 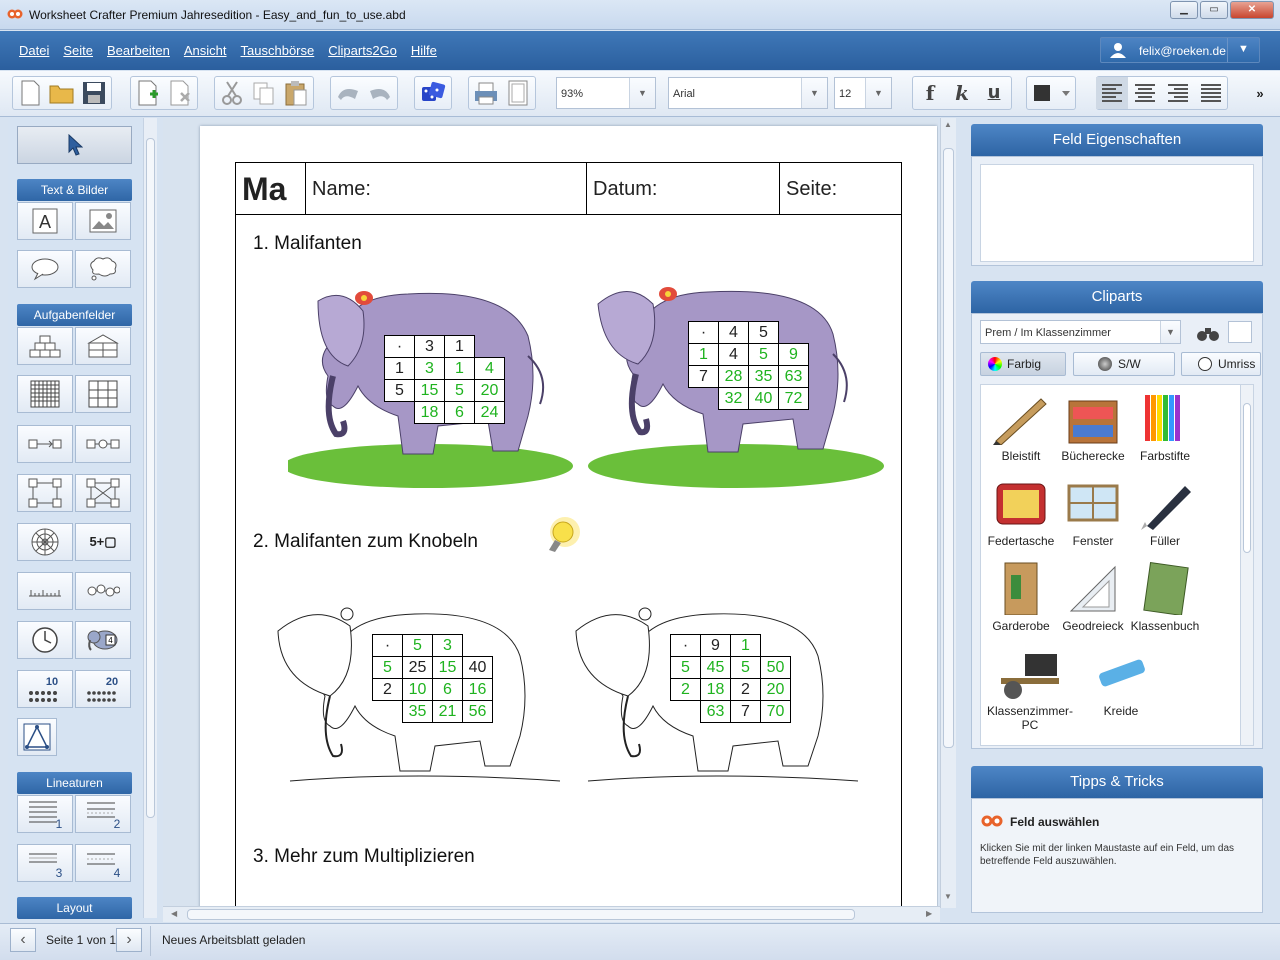 I want to click on grid-cell: 28, so click(x=733, y=376).